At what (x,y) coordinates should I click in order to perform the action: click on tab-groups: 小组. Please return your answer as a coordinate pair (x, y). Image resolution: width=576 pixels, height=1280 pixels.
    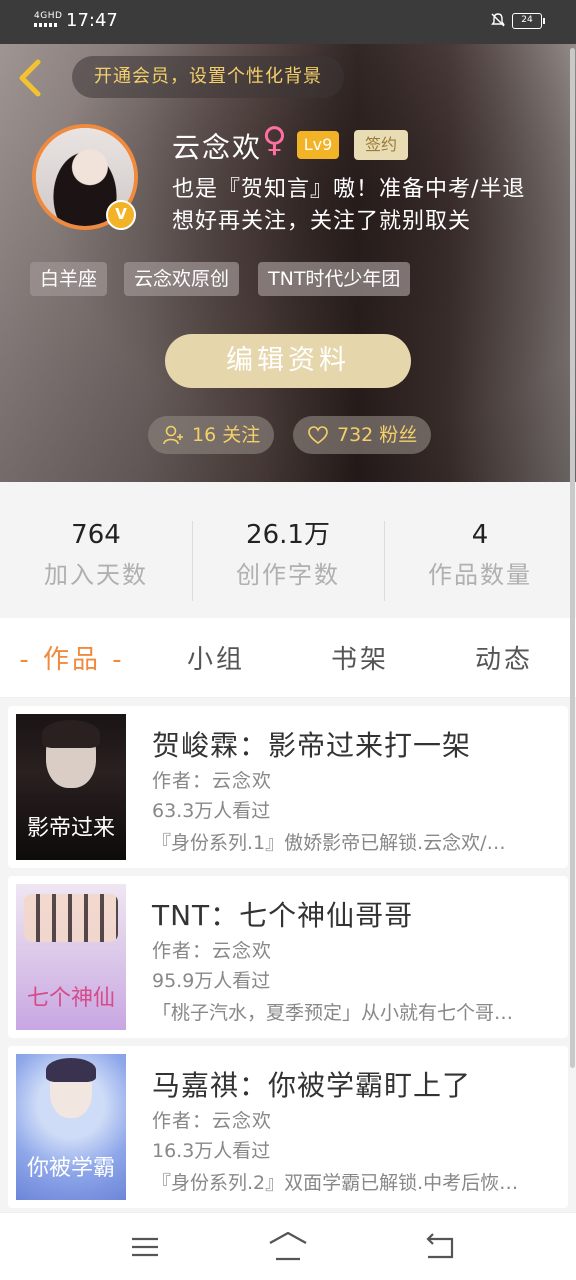
    Looking at the image, I should click on (216, 657).